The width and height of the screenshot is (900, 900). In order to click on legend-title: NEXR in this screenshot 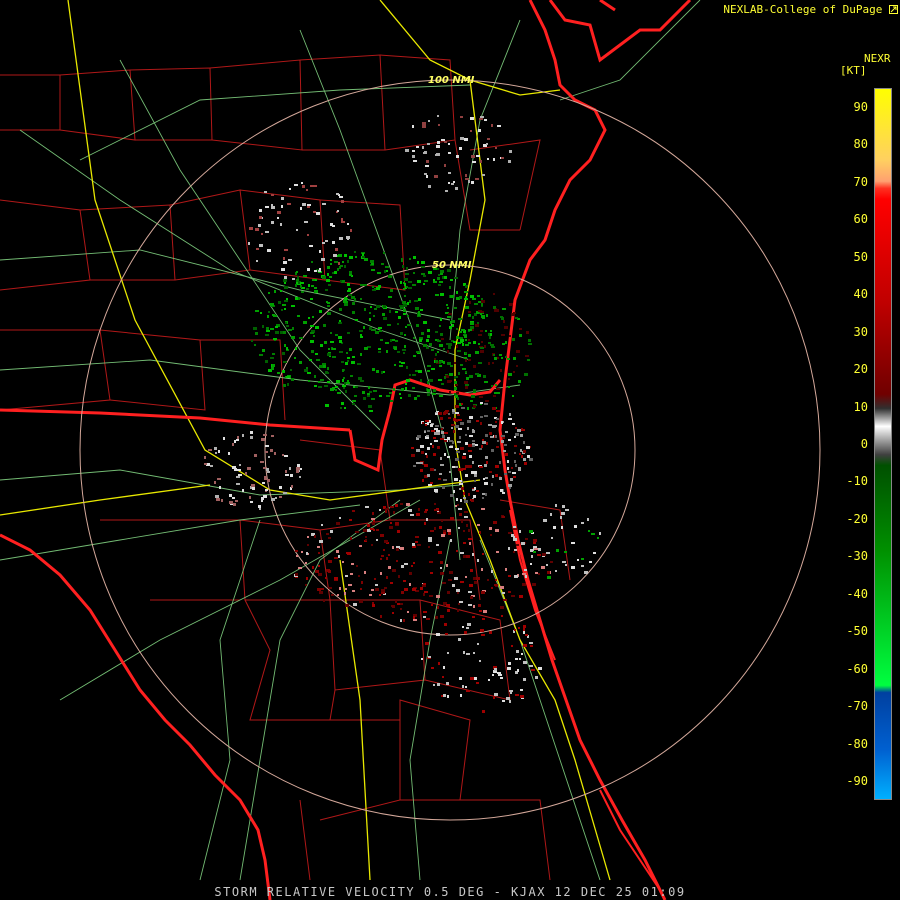, I will do `click(877, 58)`.